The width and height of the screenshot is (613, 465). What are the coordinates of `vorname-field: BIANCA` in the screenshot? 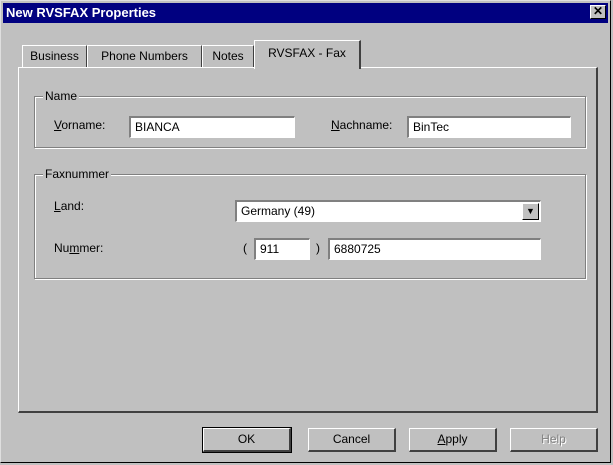 It's located at (212, 127).